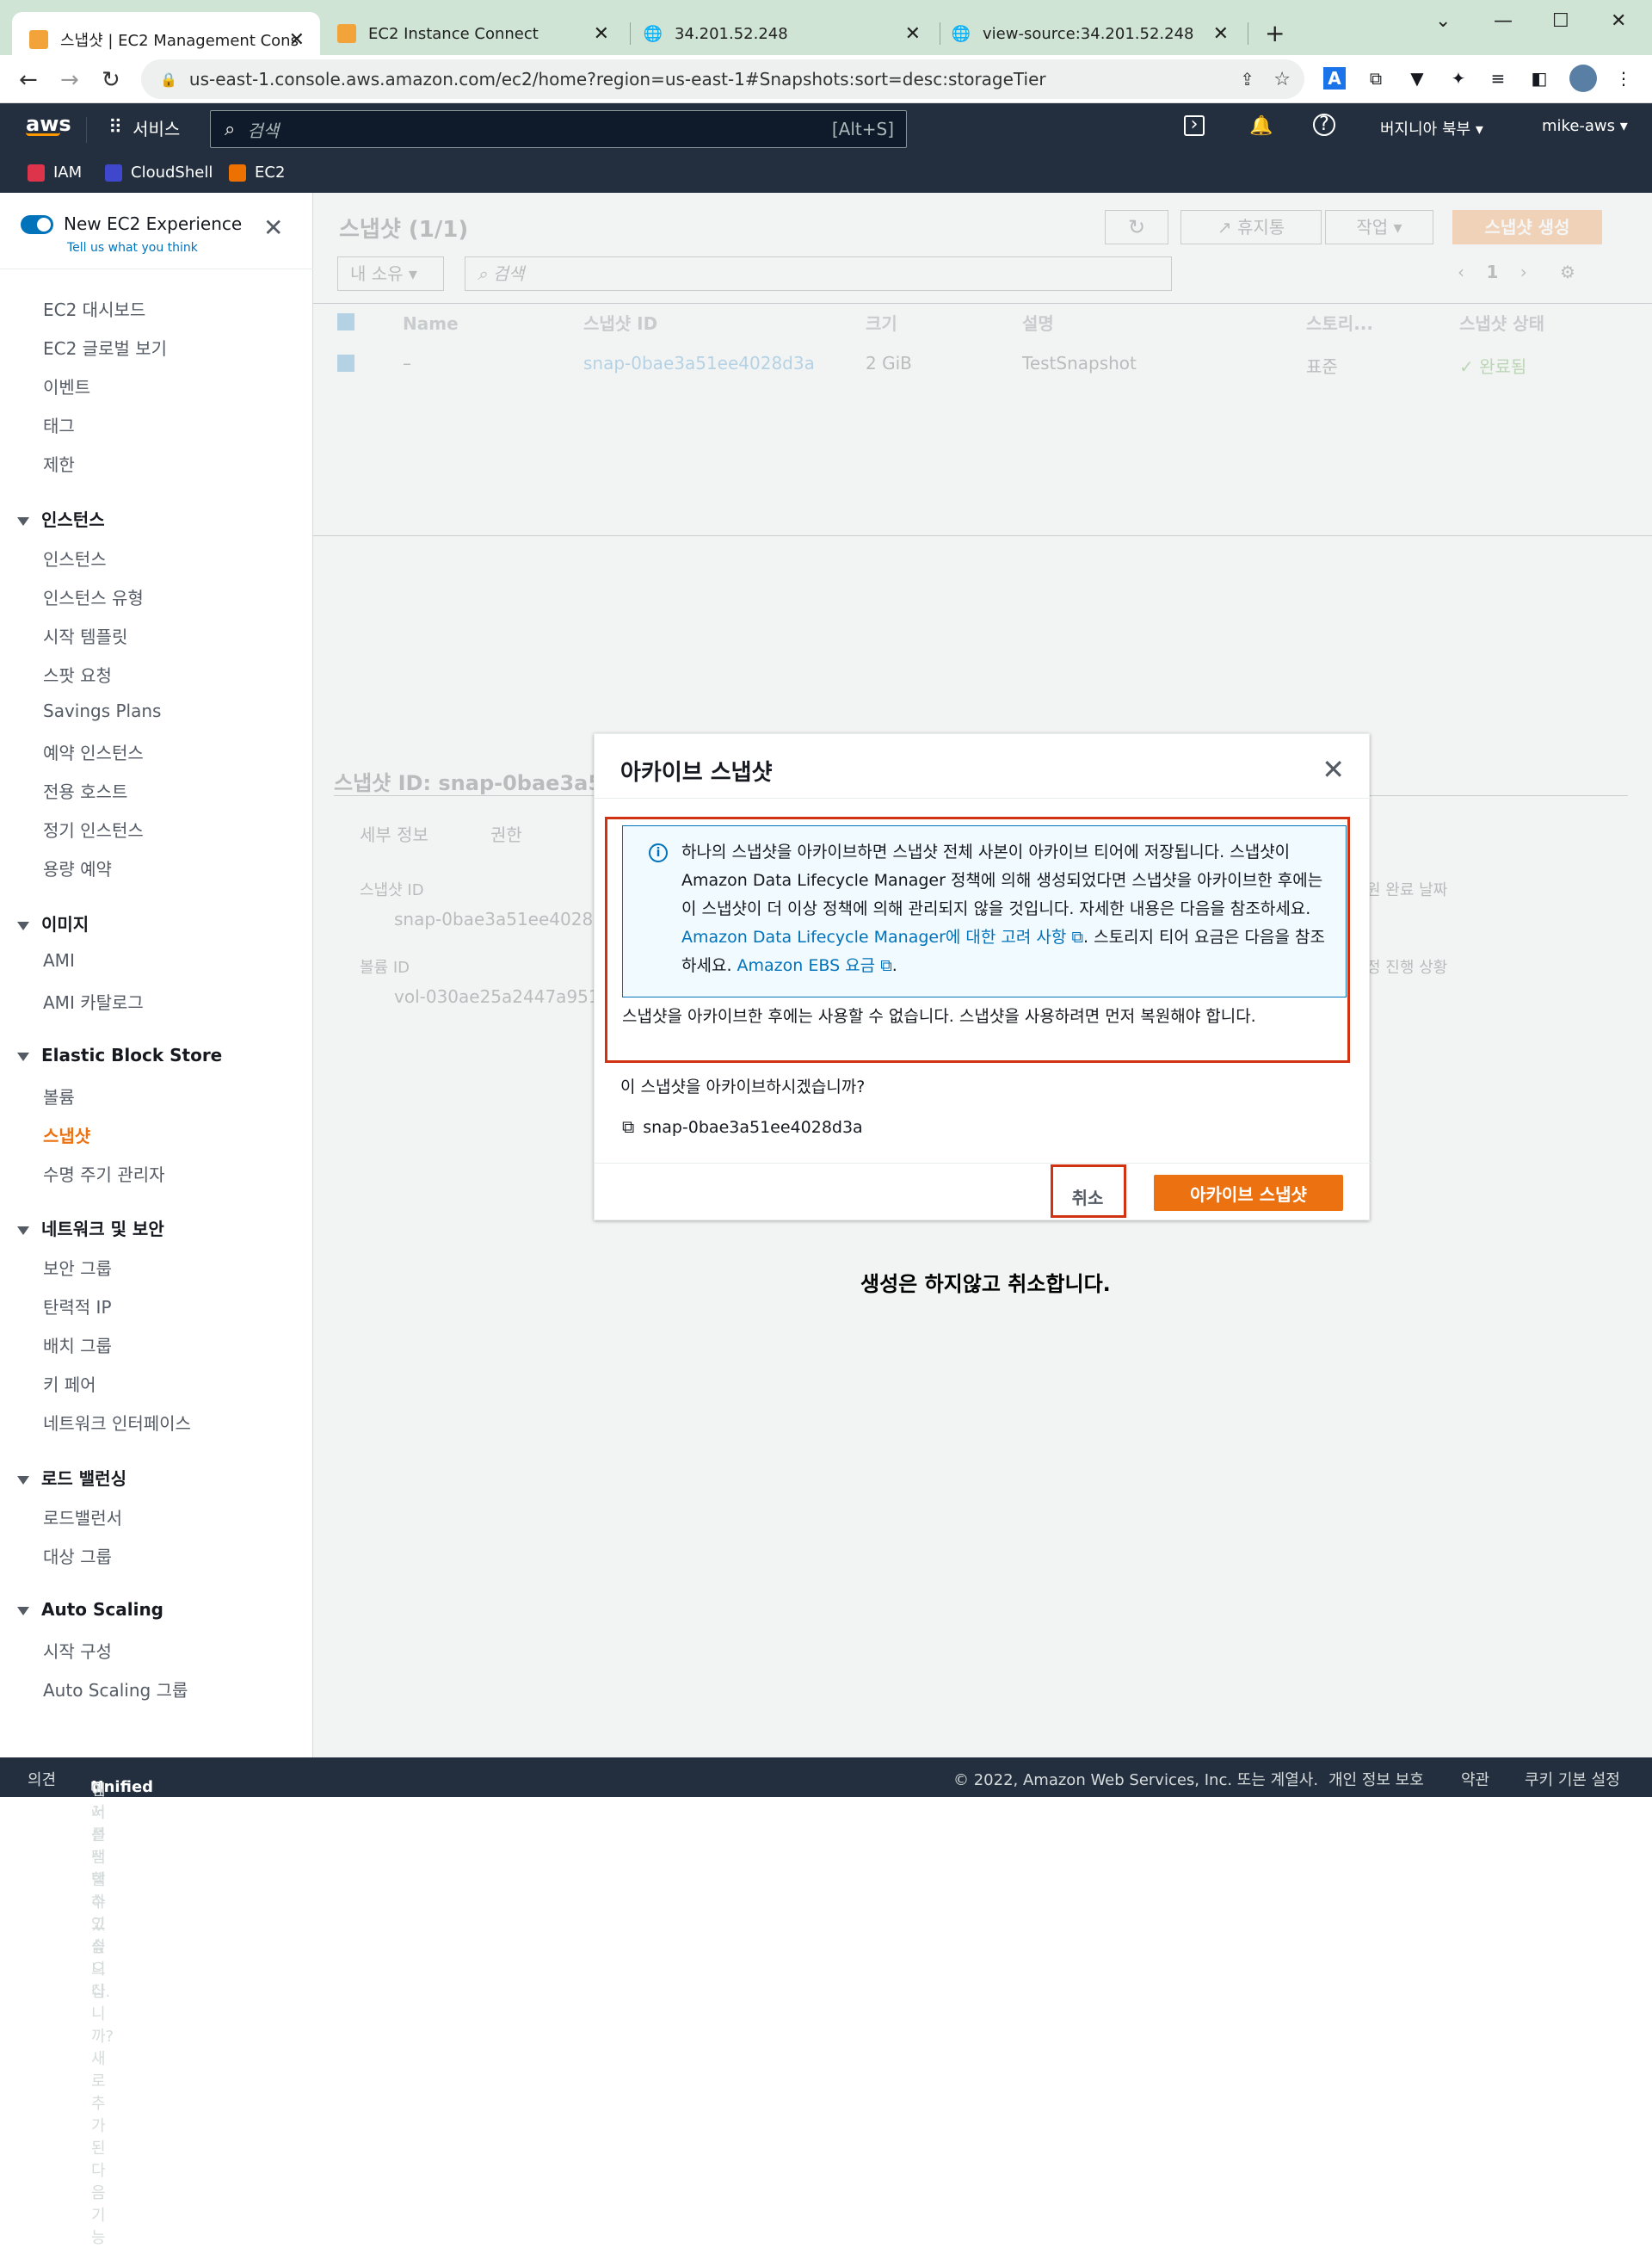 Image resolution: width=1652 pixels, height=2248 pixels. Describe the element at coordinates (104, 1174) in the screenshot. I see `sidebar-item-lifecycle-manager: 수명 주기 관리자` at that location.